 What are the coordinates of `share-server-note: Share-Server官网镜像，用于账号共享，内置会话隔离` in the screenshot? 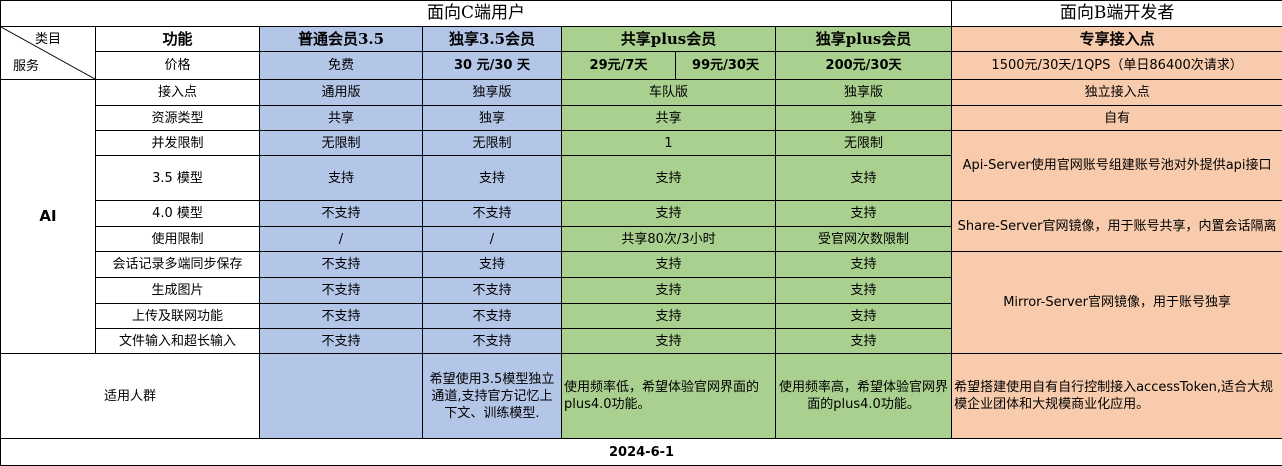 It's located at (1117, 226).